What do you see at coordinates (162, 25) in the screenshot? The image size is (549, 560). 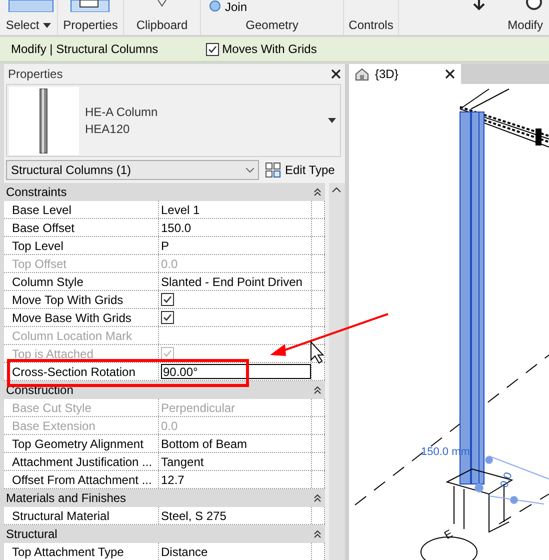 I see `group-label: Clipboard` at bounding box center [162, 25].